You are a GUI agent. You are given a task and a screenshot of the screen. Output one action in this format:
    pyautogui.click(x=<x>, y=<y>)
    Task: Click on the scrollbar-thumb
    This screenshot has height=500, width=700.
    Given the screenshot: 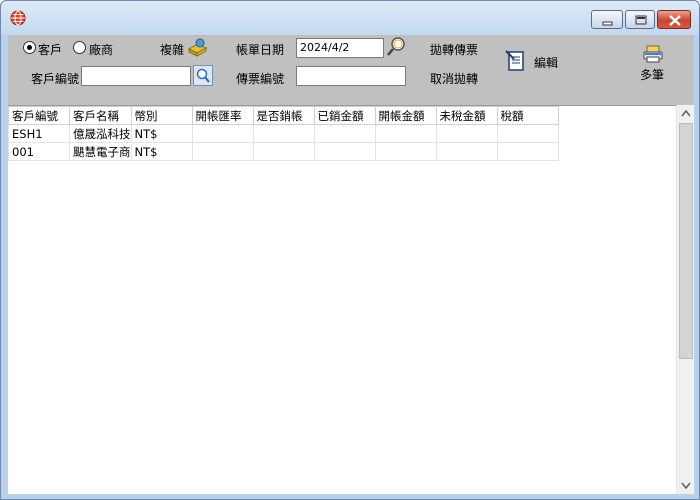 What is the action you would take?
    pyautogui.click(x=686, y=241)
    